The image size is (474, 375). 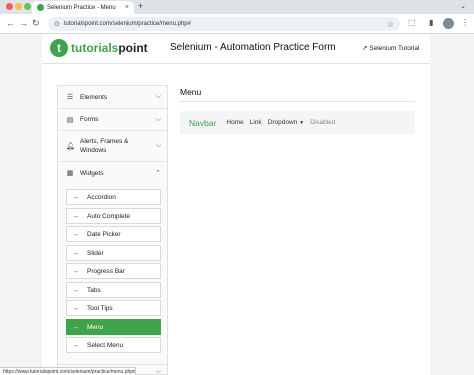 What do you see at coordinates (106, 271) in the screenshot?
I see `widget-item-label: Progress Bar` at bounding box center [106, 271].